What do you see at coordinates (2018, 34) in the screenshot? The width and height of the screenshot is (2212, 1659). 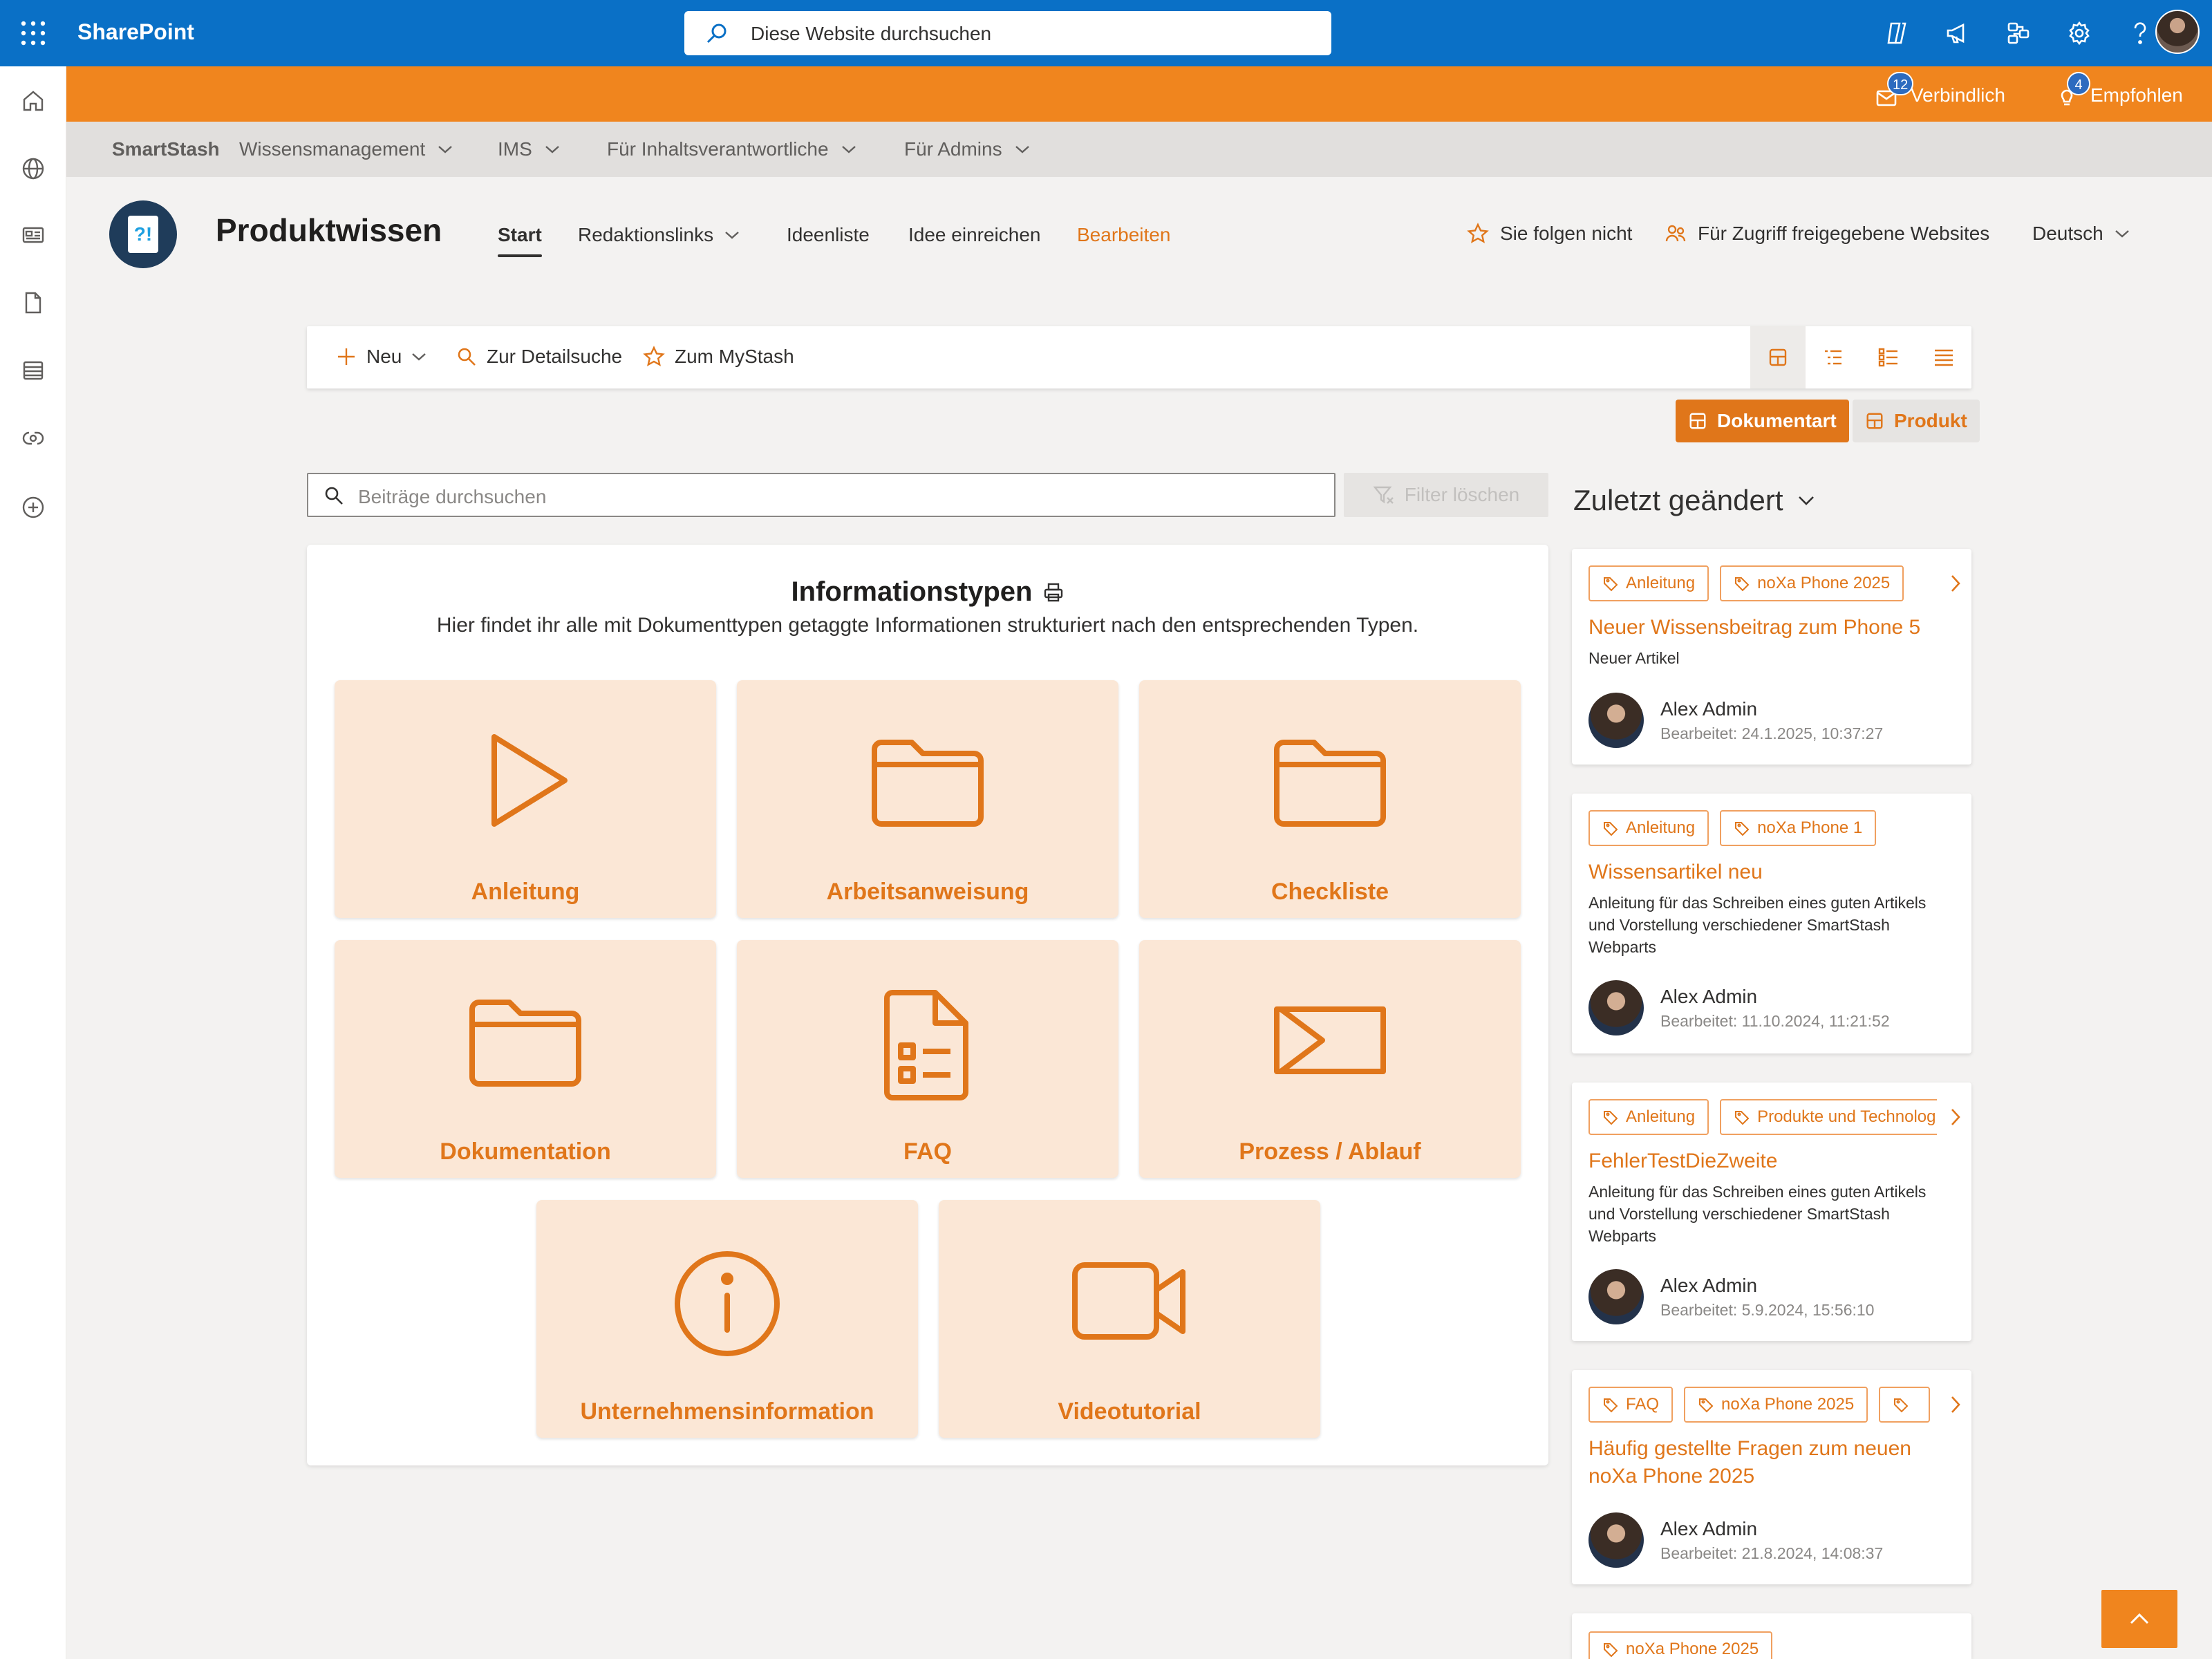 I see `connections-icon` at bounding box center [2018, 34].